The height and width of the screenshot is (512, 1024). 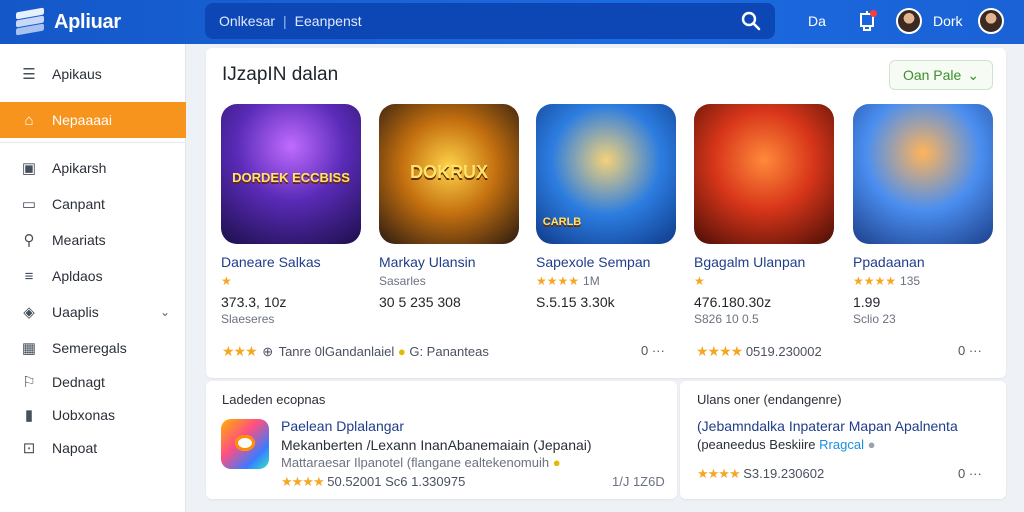 What do you see at coordinates (402, 281) in the screenshot?
I see `rating-count: Sasarles` at bounding box center [402, 281].